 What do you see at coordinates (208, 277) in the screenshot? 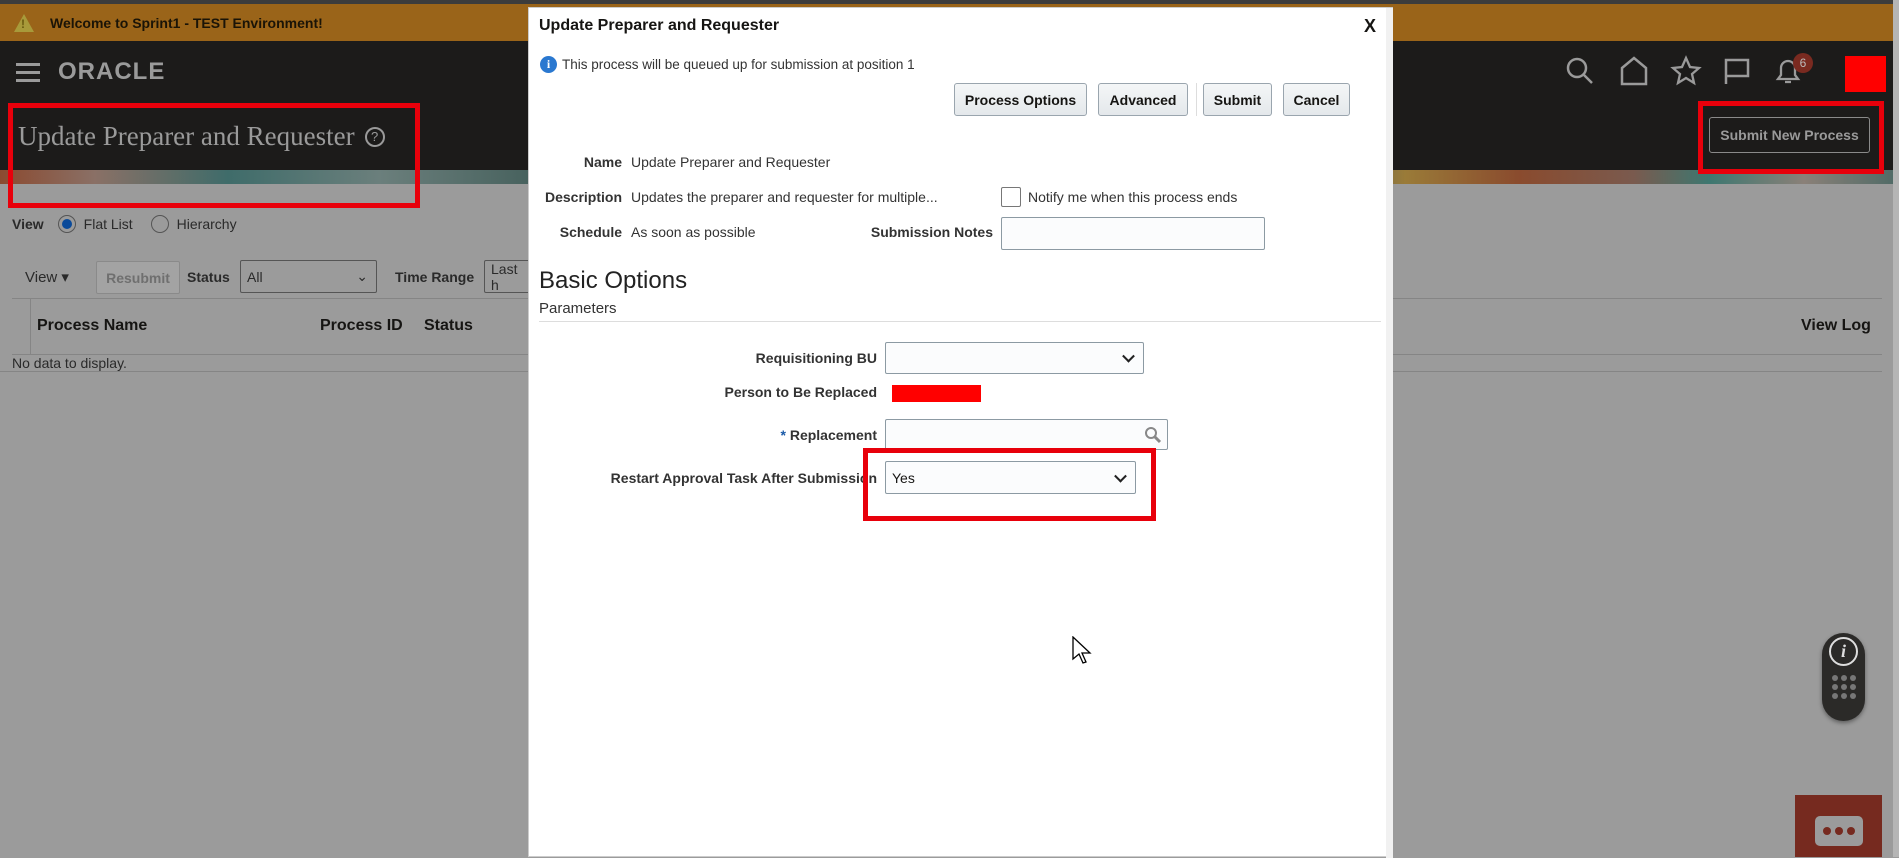
I see `status-filter-label: Status` at bounding box center [208, 277].